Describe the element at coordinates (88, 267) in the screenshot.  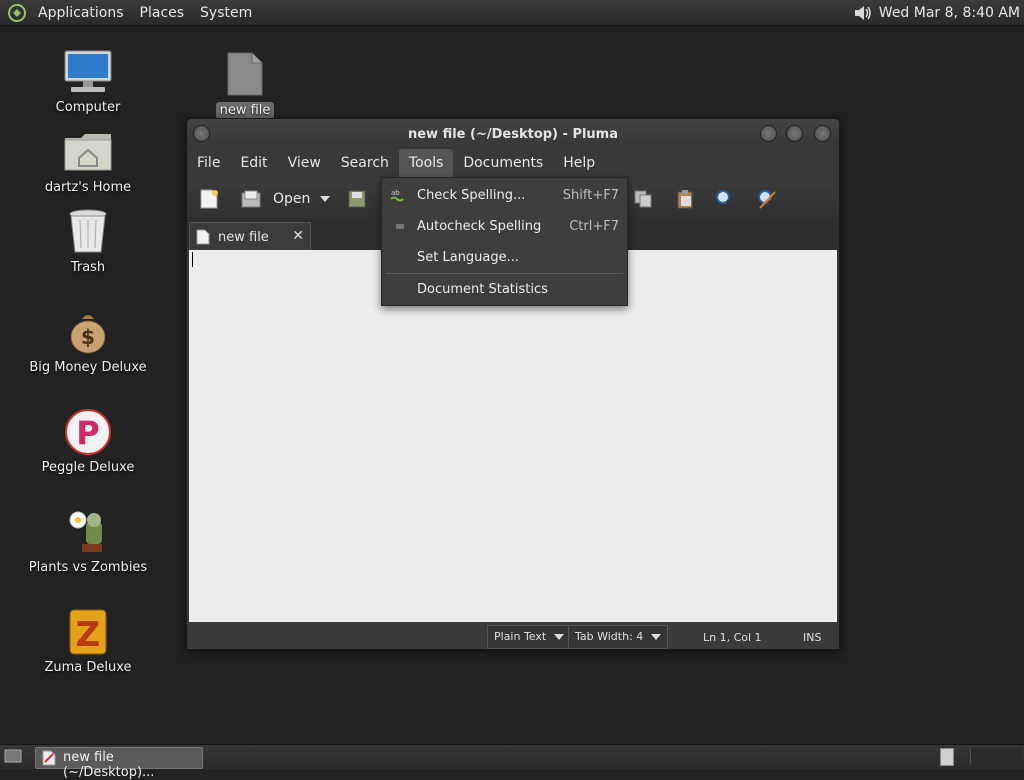
I see `desktop-icon-label: Trash` at that location.